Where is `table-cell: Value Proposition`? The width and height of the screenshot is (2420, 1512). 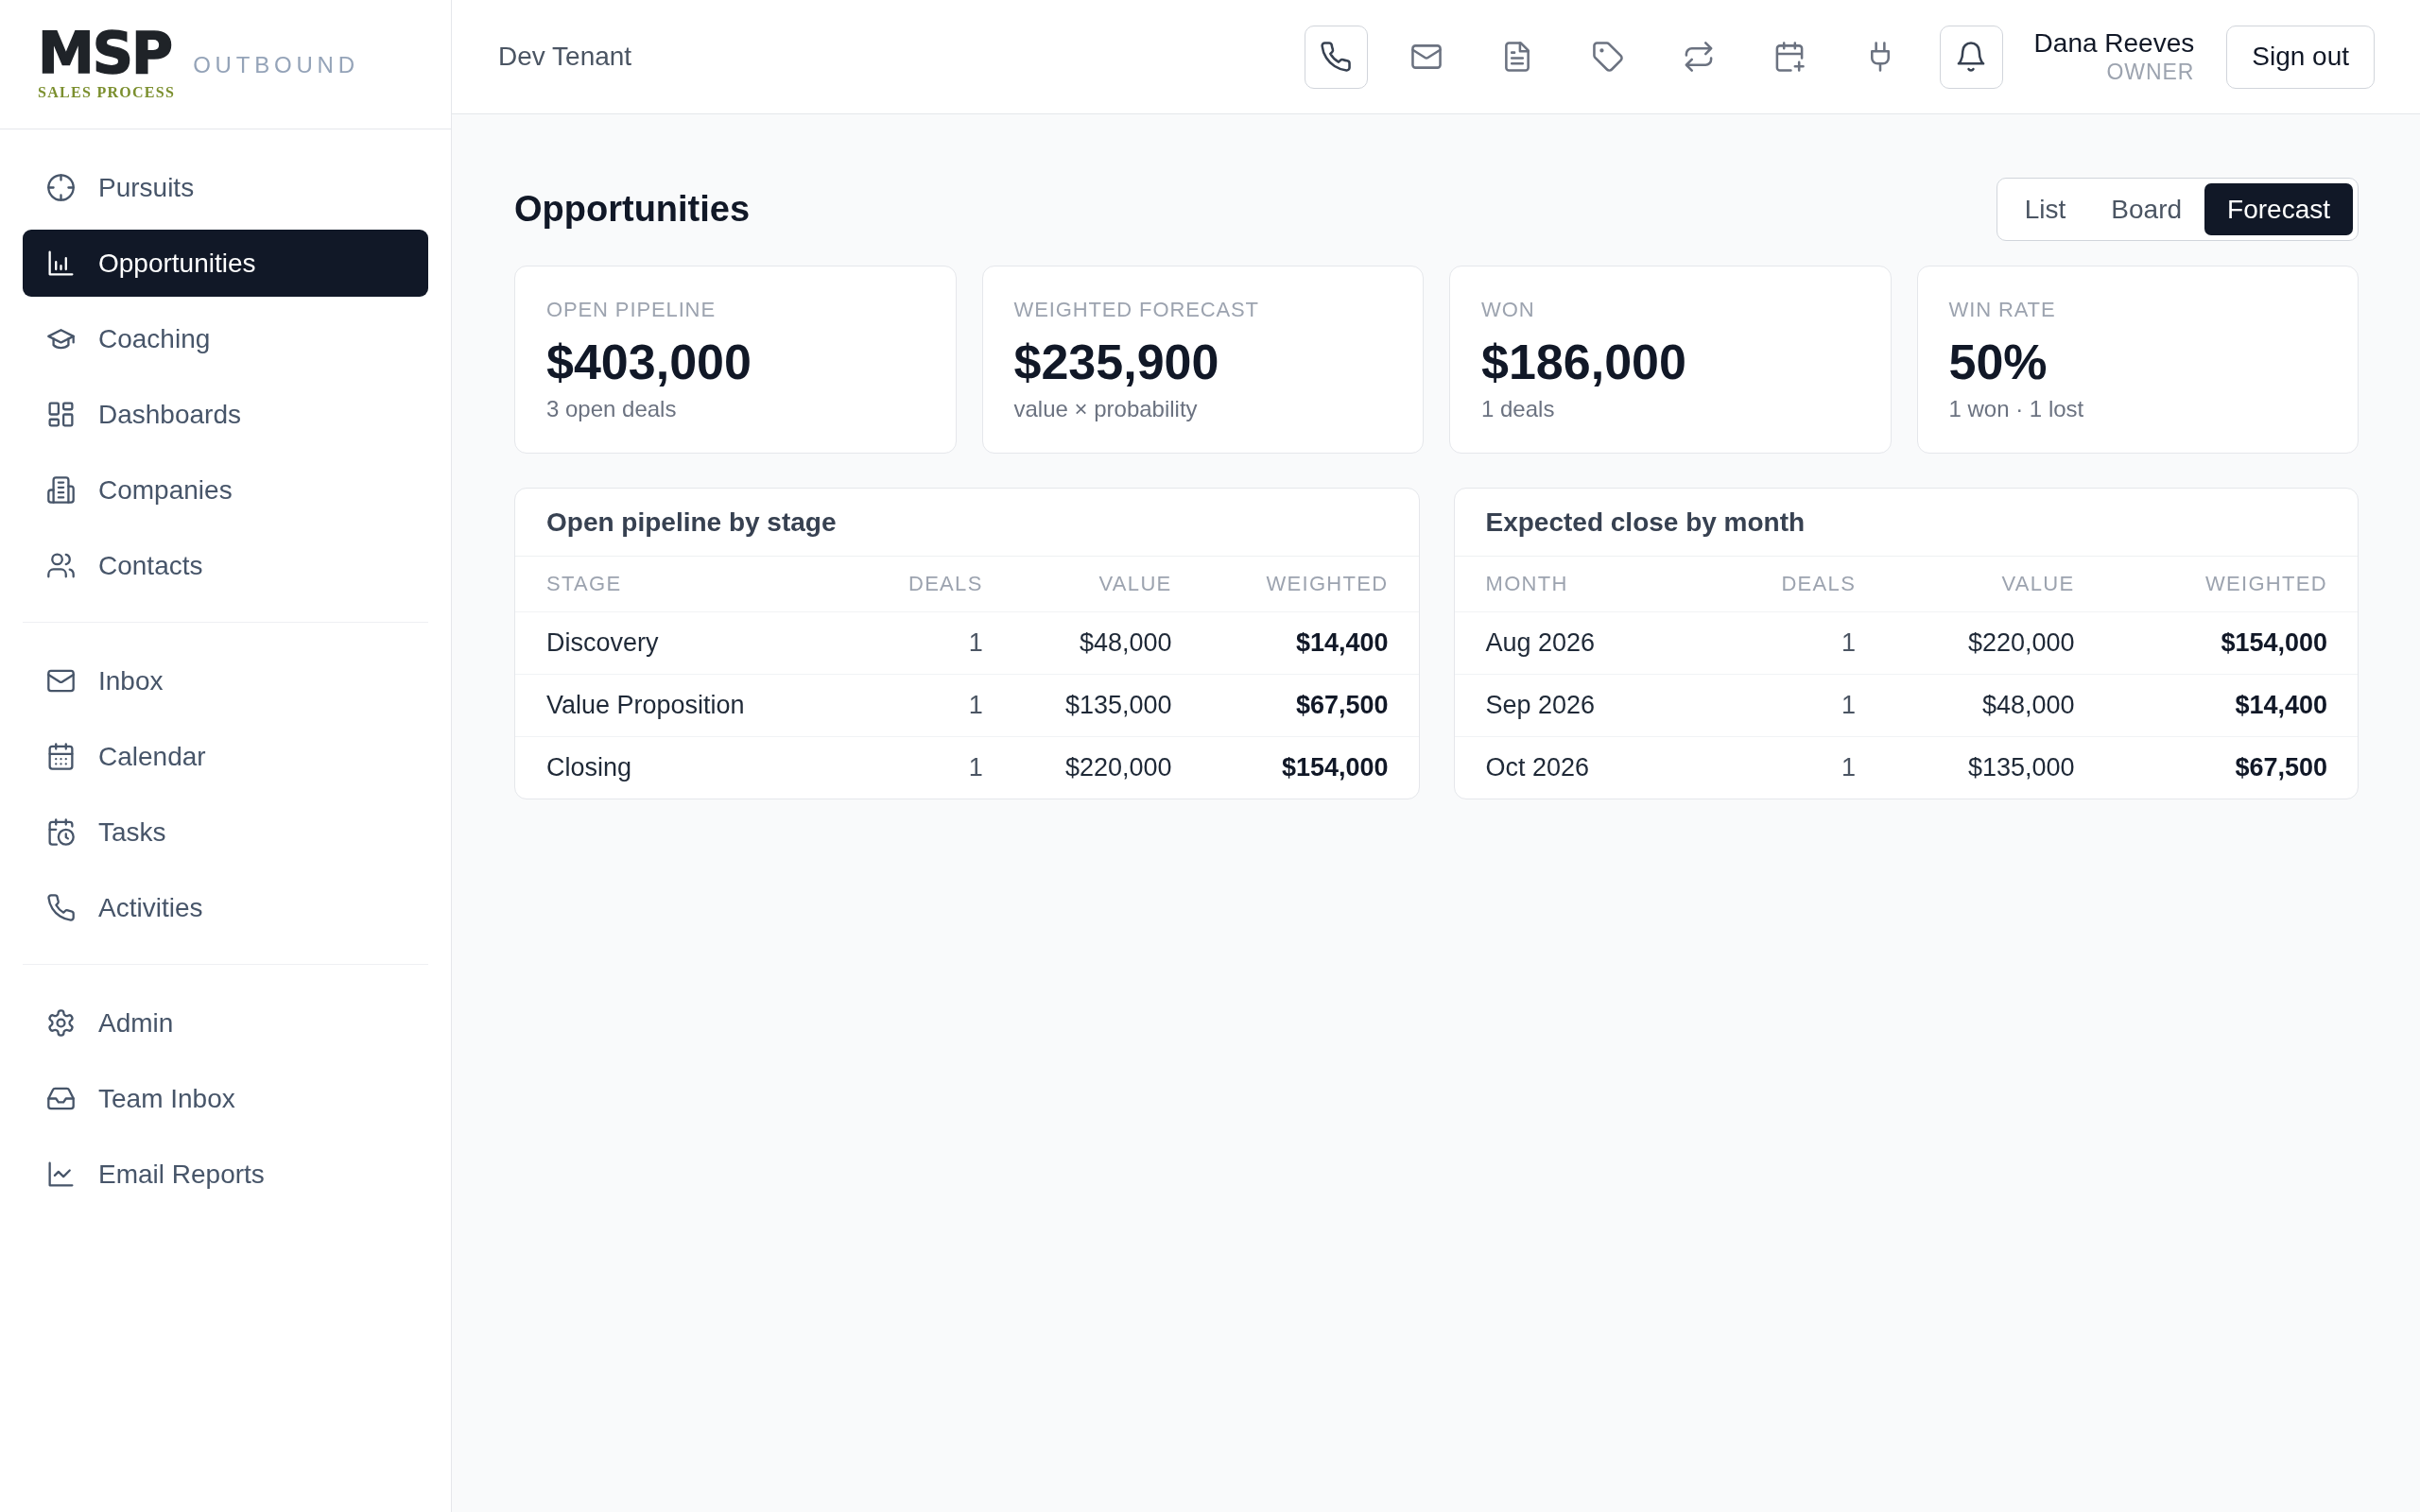
table-cell: Value Proposition is located at coordinates (685, 705).